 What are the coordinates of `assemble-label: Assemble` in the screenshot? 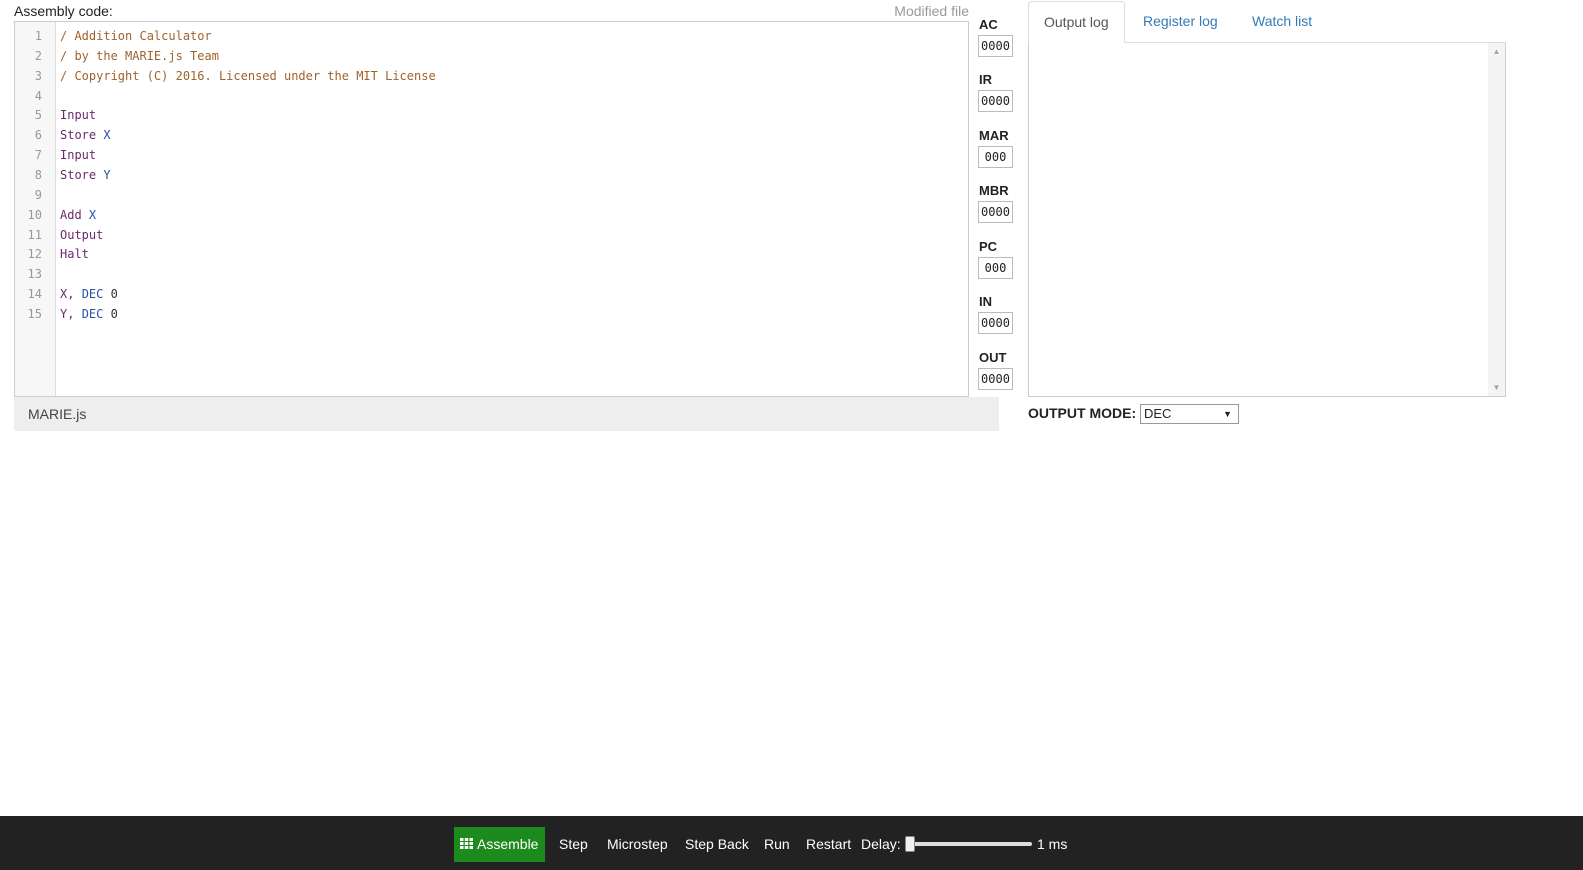 It's located at (508, 844).